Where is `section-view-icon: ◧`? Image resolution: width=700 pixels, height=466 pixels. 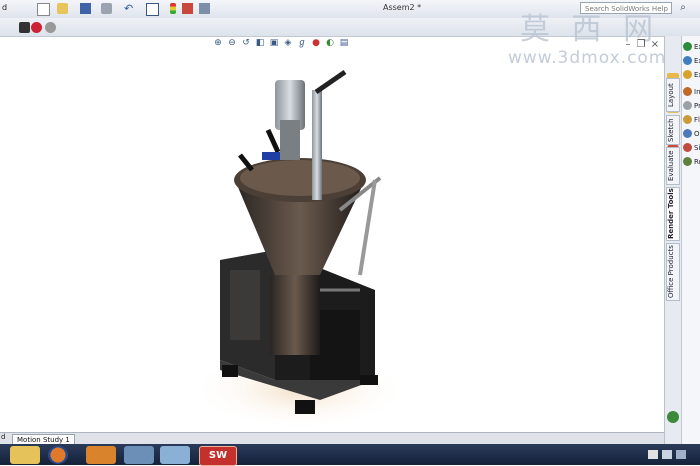 section-view-icon: ◧ is located at coordinates (260, 43).